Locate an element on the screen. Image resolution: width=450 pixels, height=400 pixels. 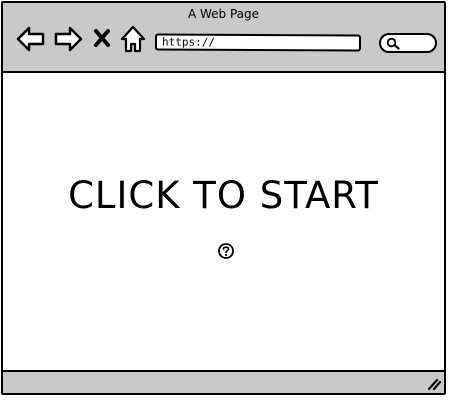
home-icon is located at coordinates (133, 39).